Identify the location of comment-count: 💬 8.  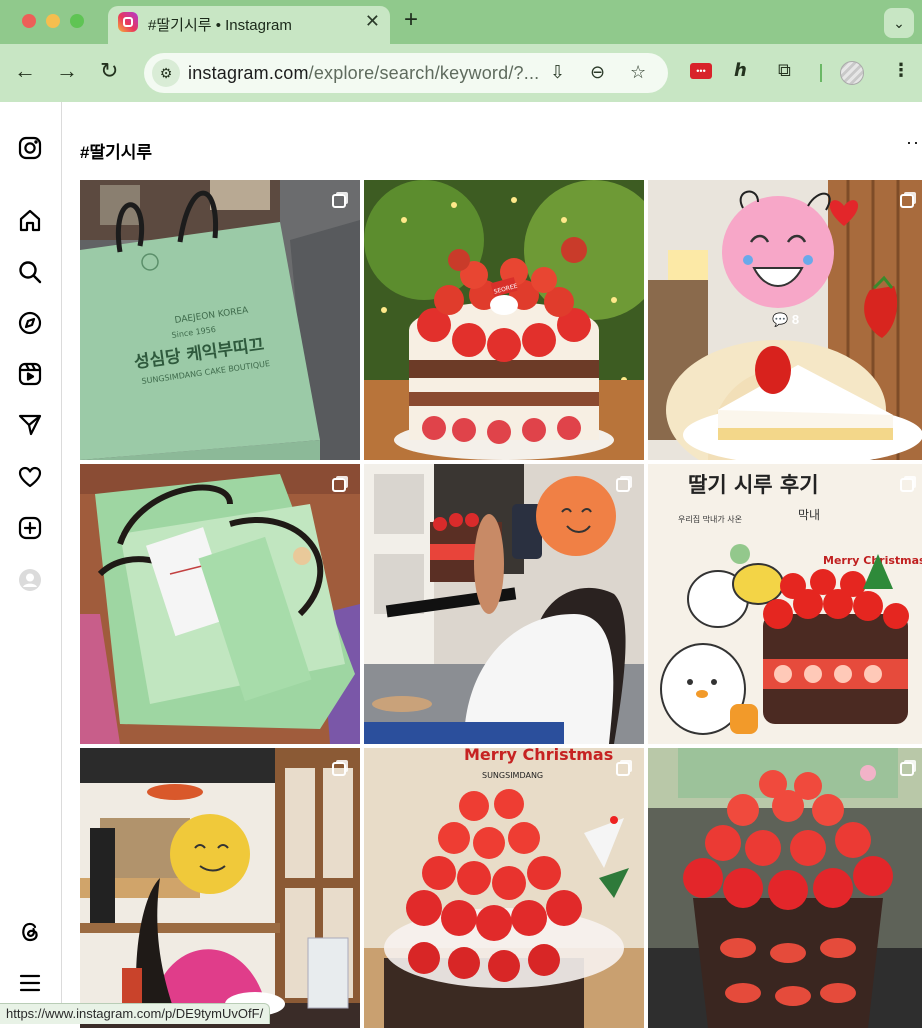
(785, 320).